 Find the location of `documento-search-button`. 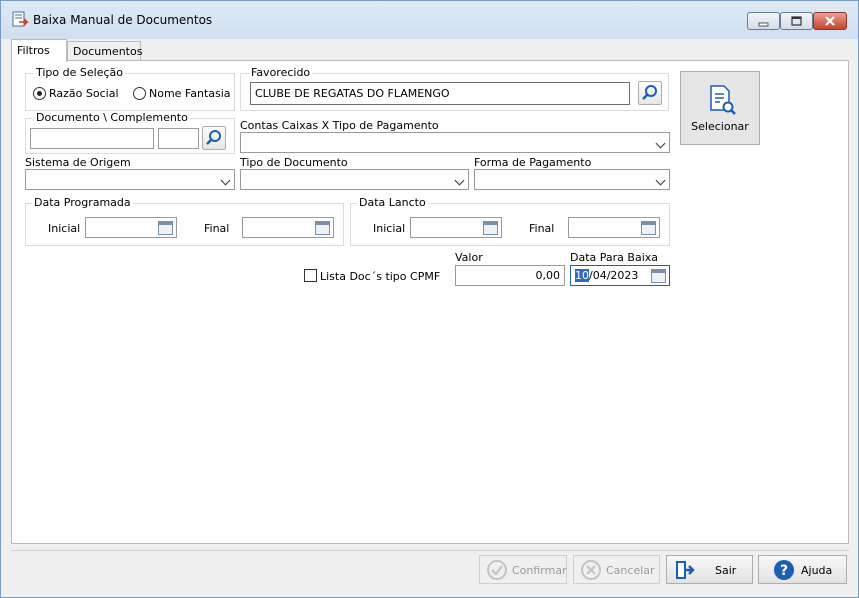

documento-search-button is located at coordinates (214, 138).